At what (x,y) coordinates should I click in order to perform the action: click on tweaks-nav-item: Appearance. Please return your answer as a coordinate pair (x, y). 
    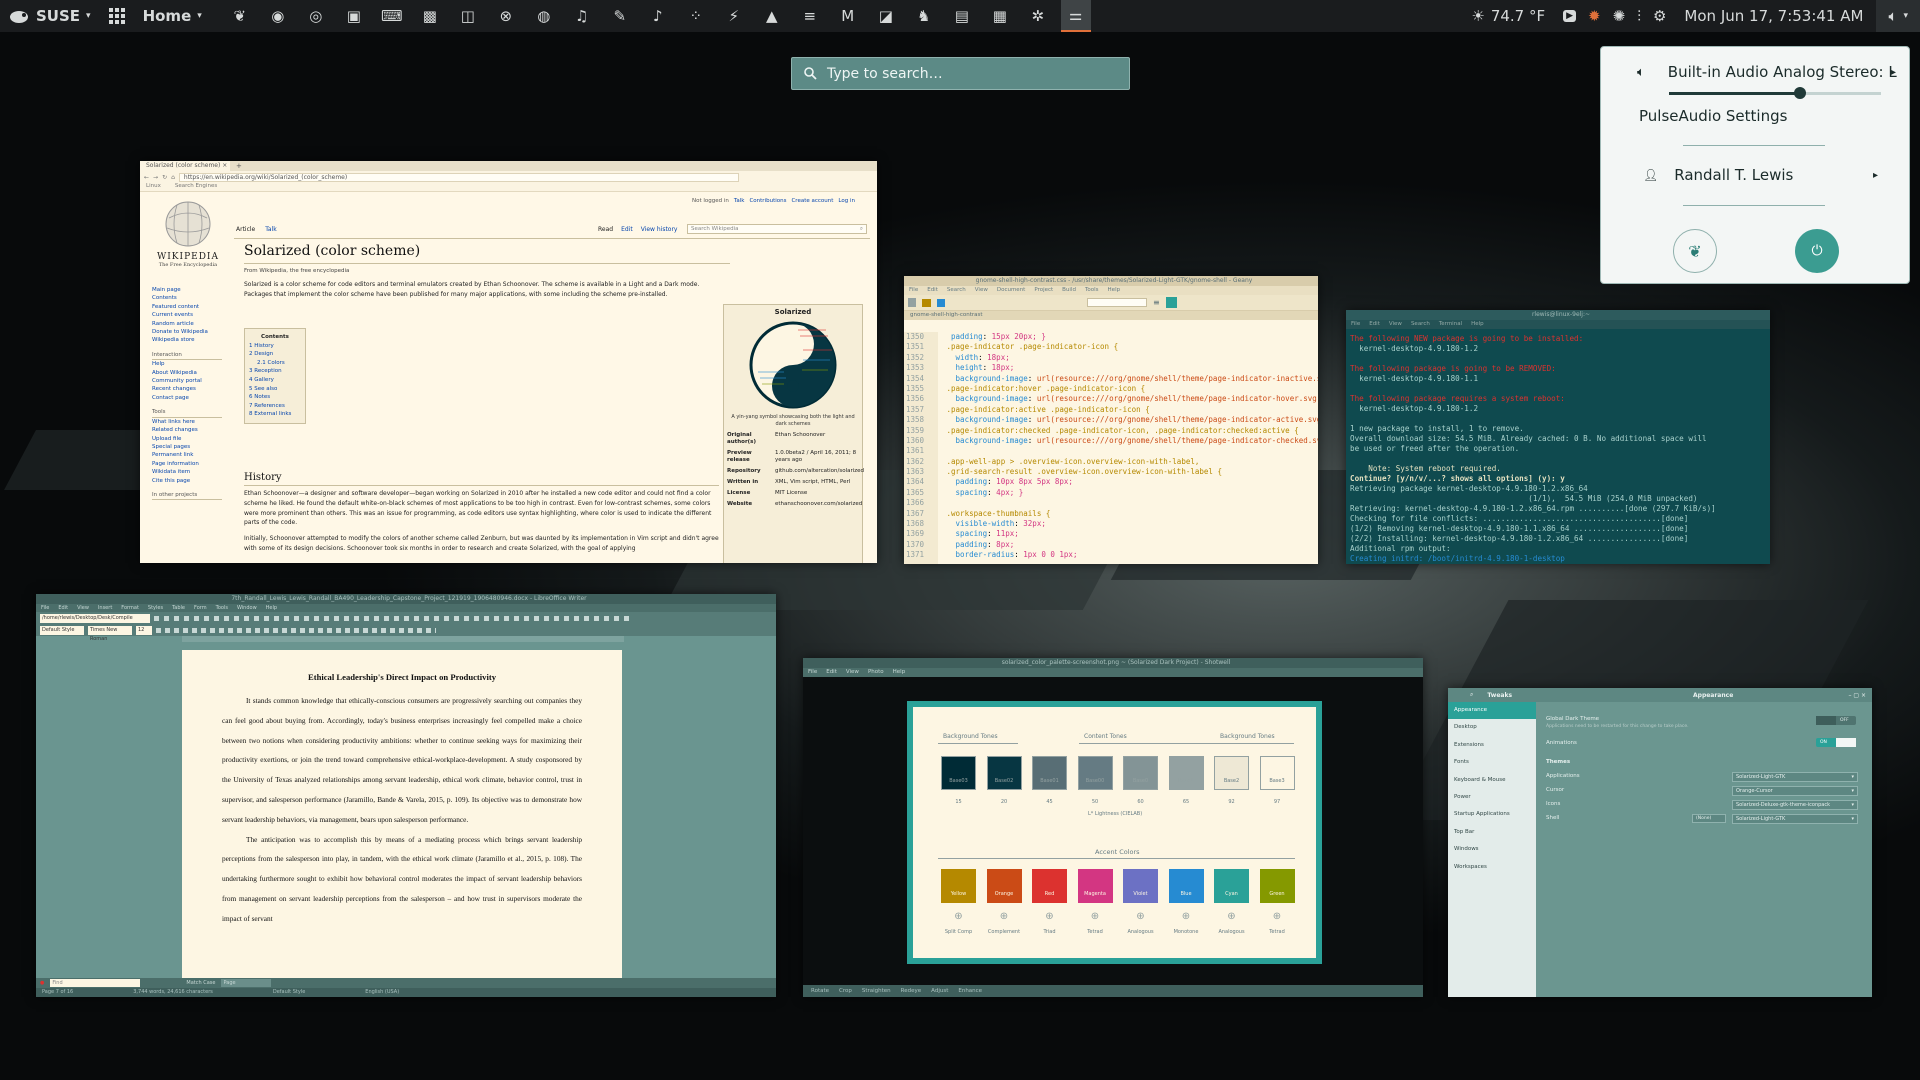
    Looking at the image, I should click on (1492, 711).